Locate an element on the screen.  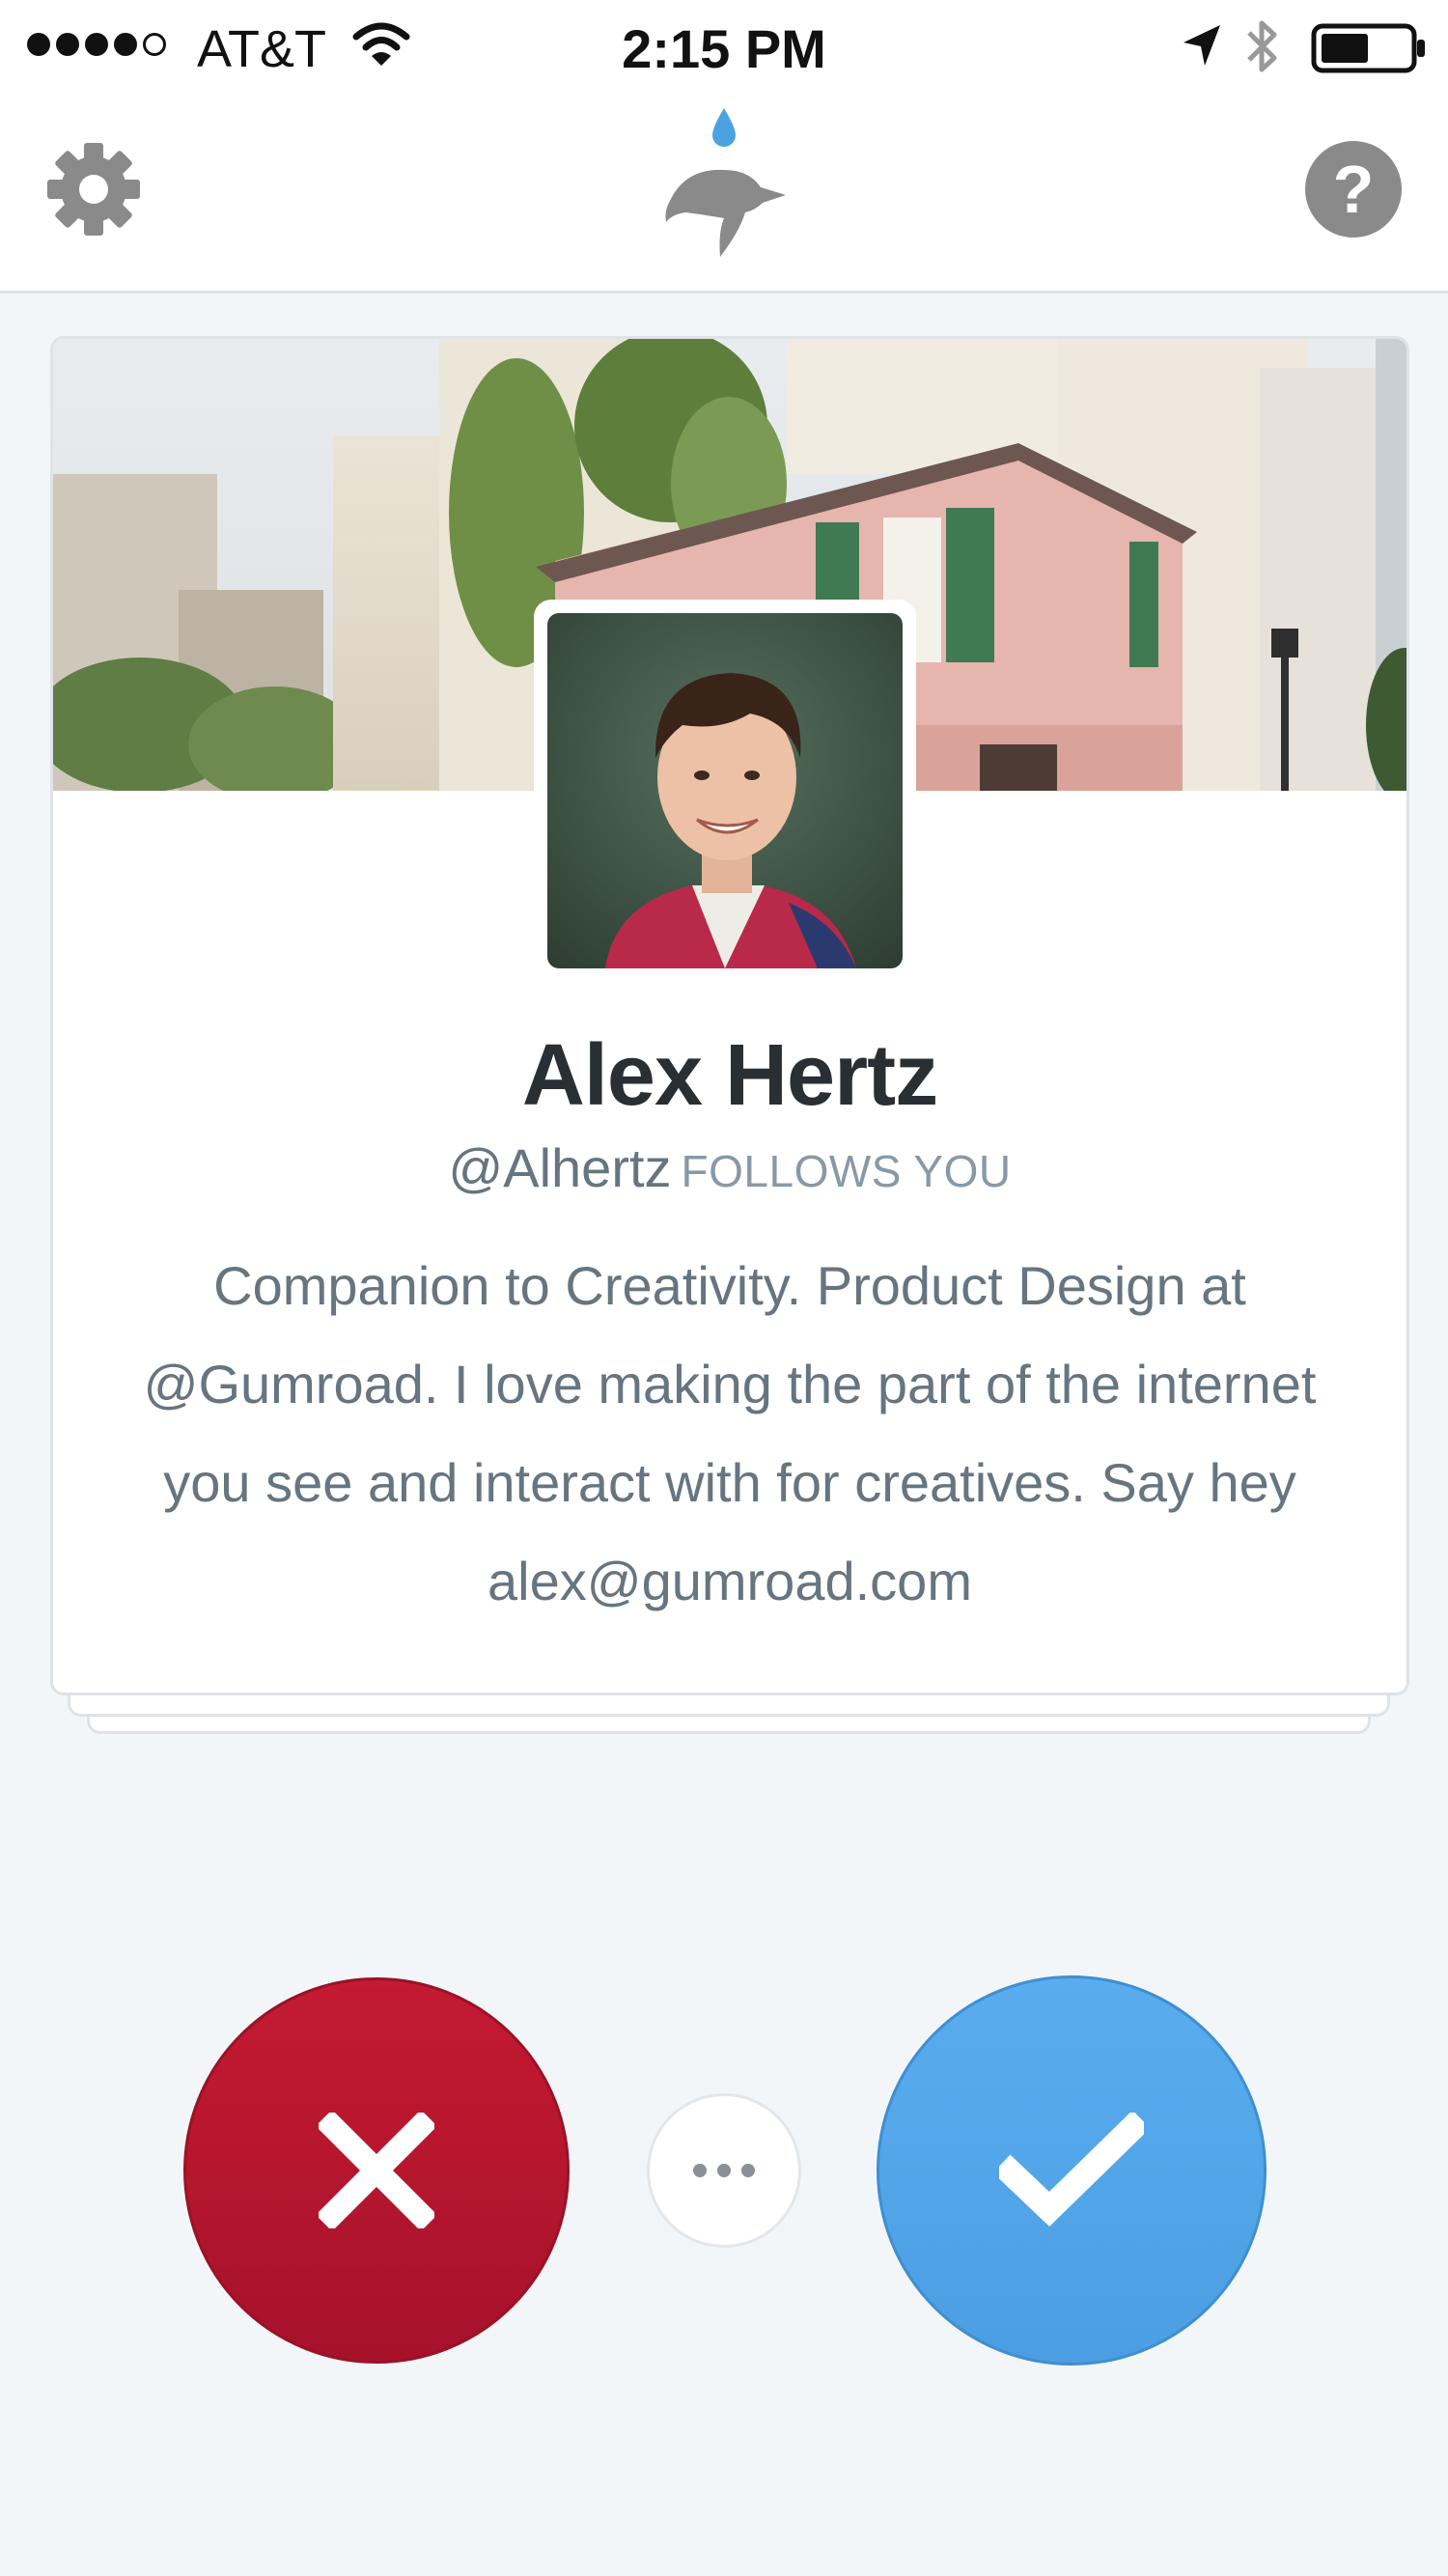
battery-icon is located at coordinates (1368, 48).